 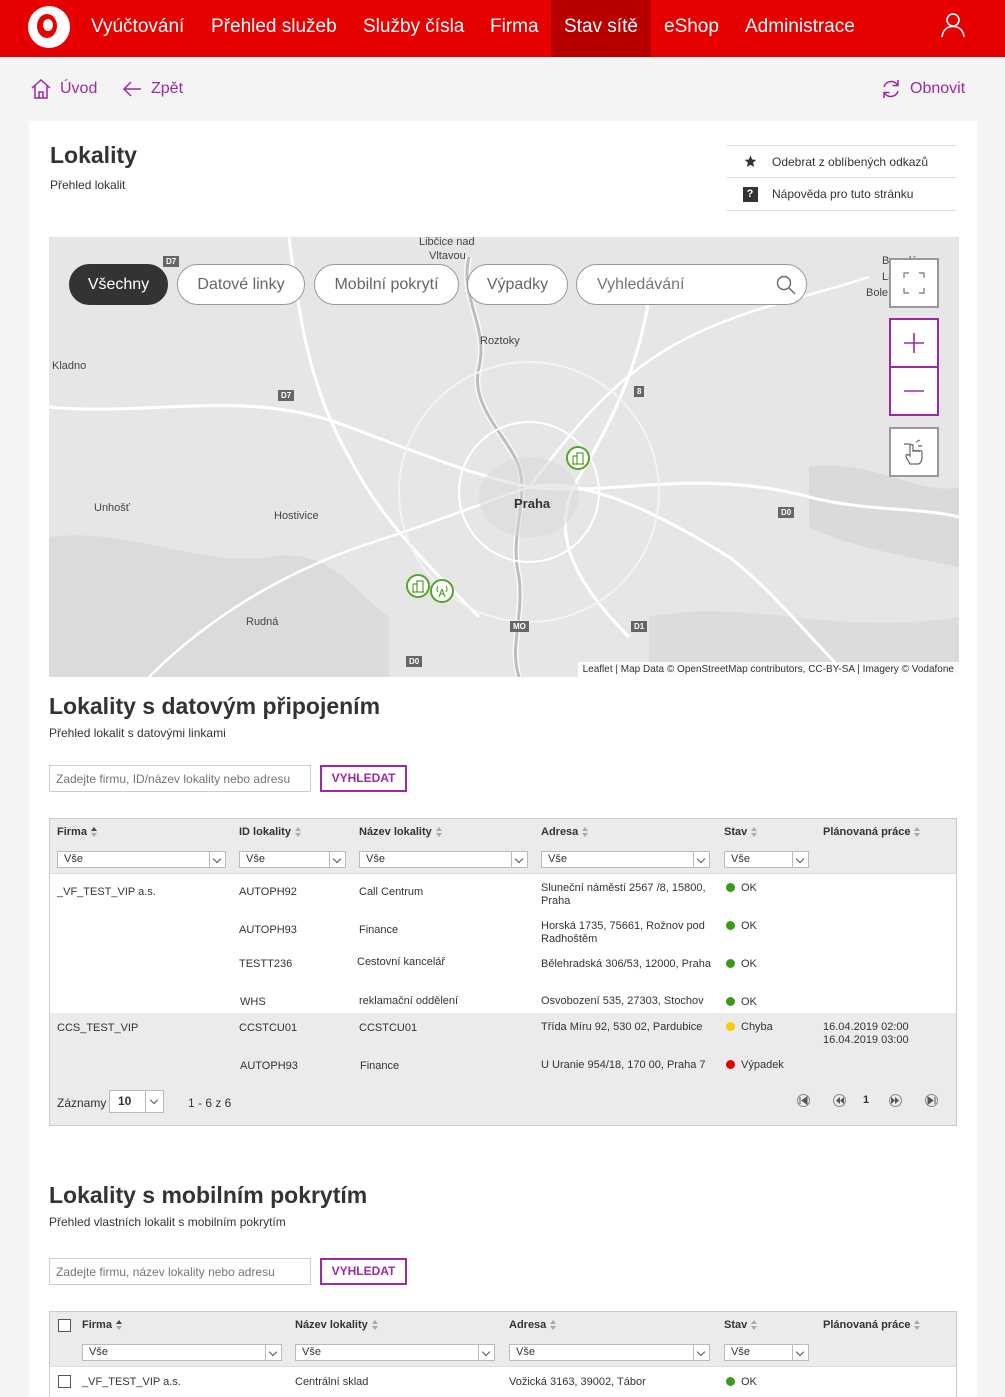 I want to click on next-page-button, so click(x=895, y=1100).